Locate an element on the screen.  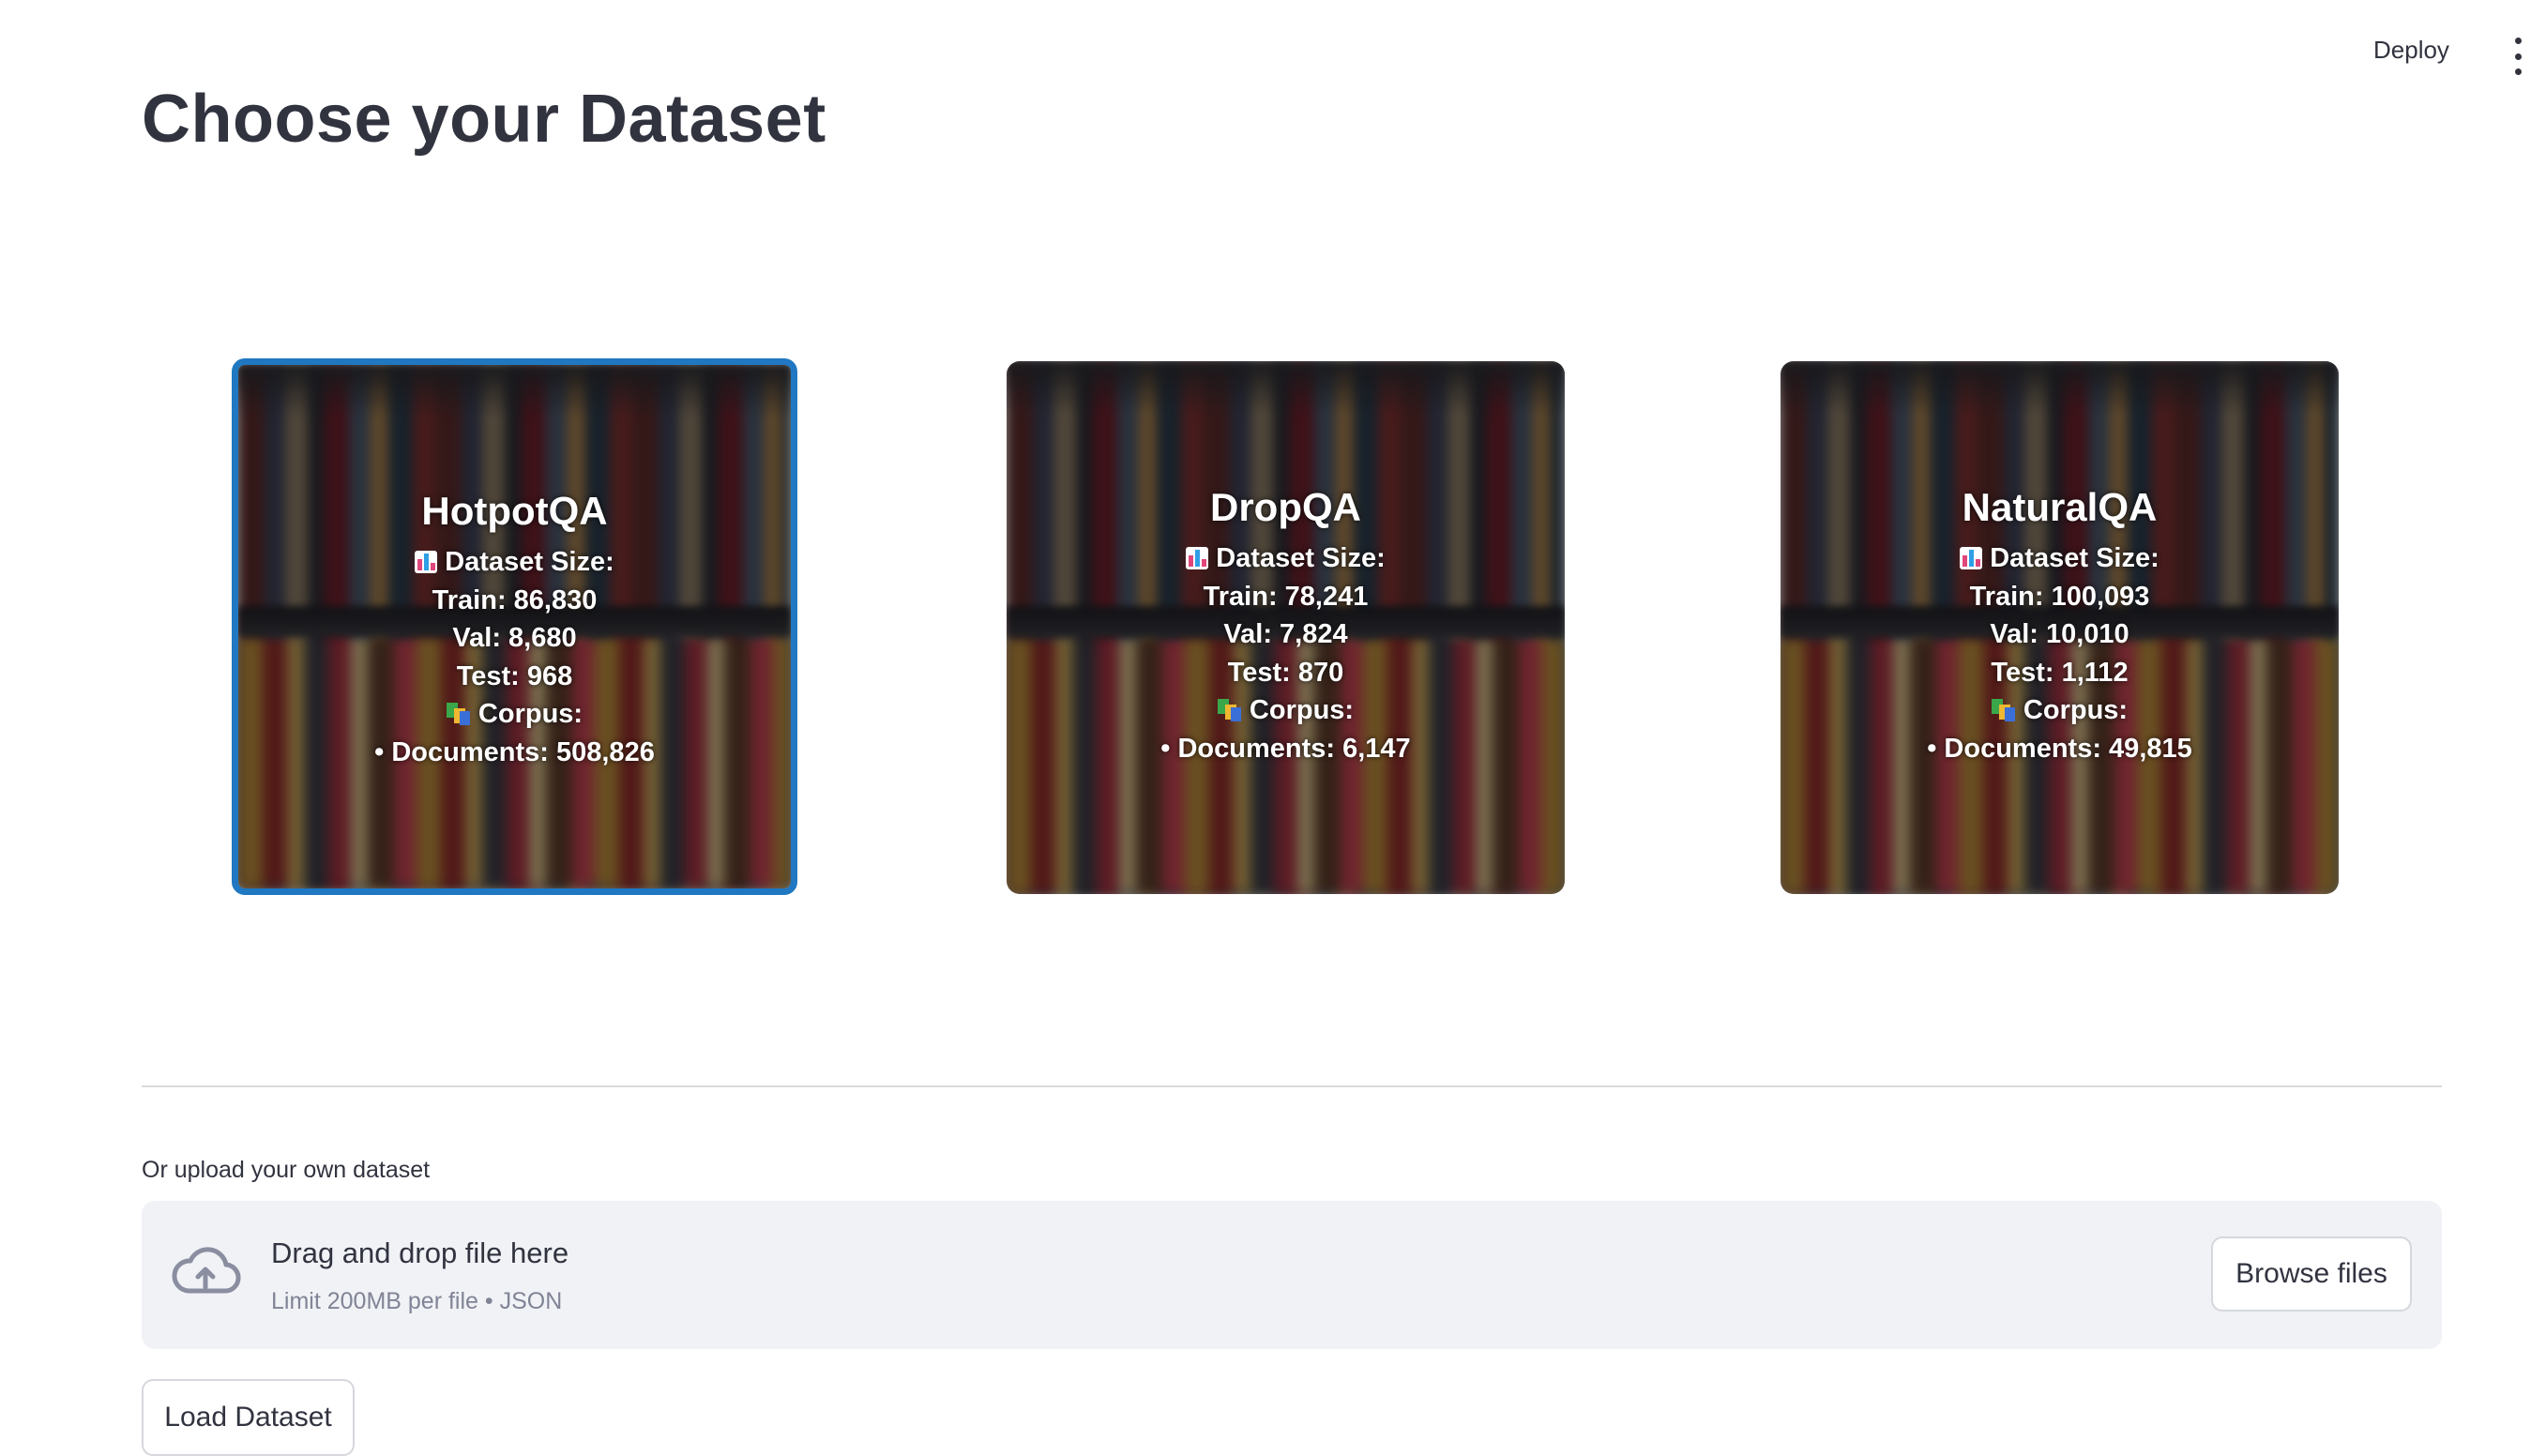
more-vertical-icon is located at coordinates (2518, 56).